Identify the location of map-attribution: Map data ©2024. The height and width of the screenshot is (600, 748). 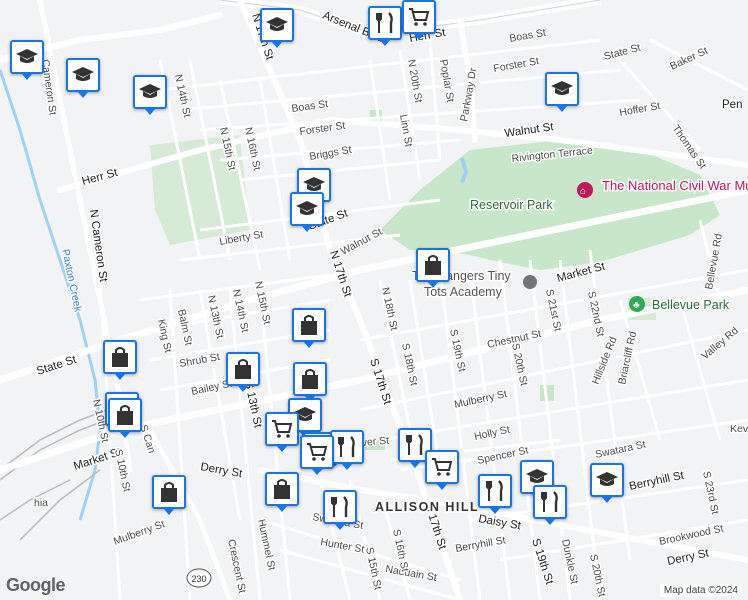
(700, 590).